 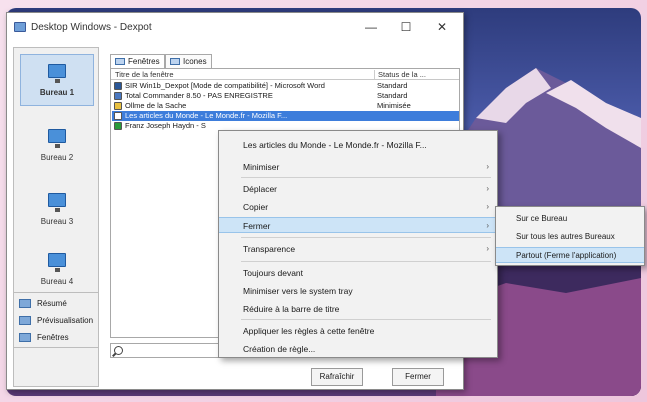 What do you see at coordinates (118, 350) in the screenshot?
I see `search-icon` at bounding box center [118, 350].